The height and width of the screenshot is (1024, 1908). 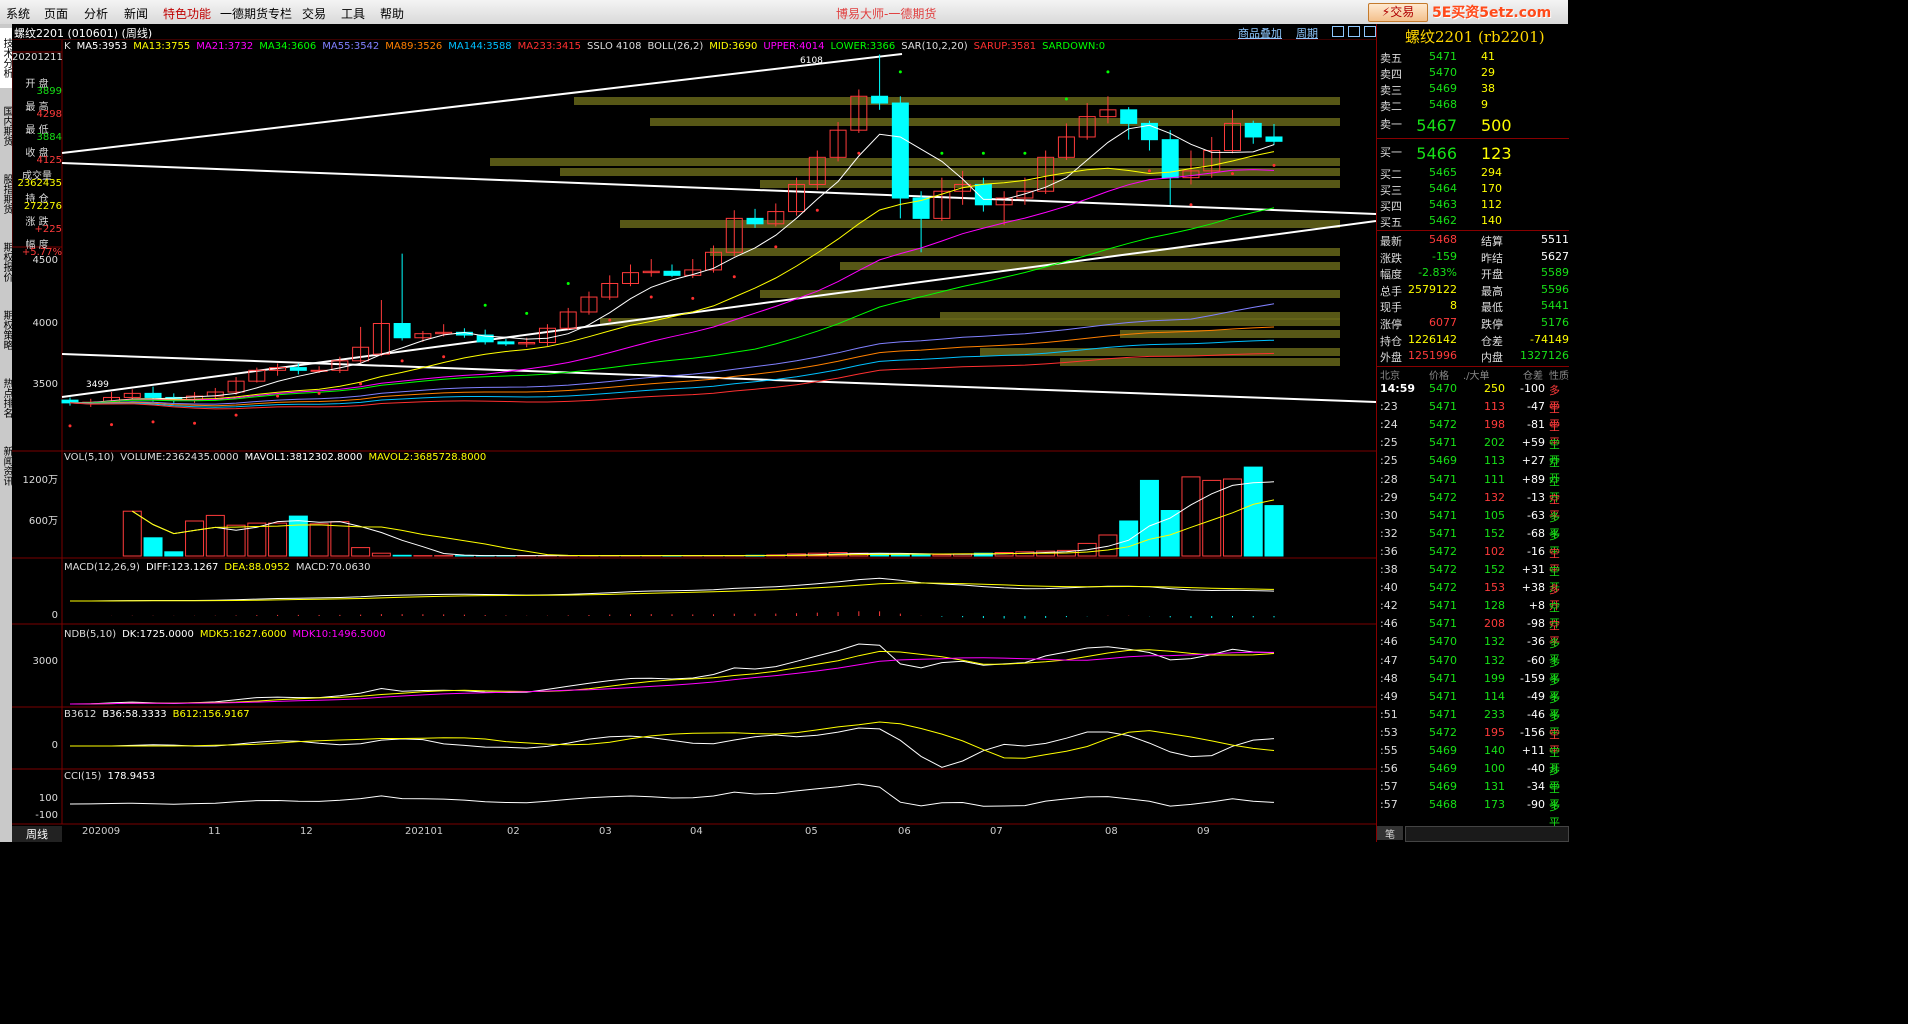 What do you see at coordinates (1536, 624) in the screenshot?
I see `tick-oi-change: -98` at bounding box center [1536, 624].